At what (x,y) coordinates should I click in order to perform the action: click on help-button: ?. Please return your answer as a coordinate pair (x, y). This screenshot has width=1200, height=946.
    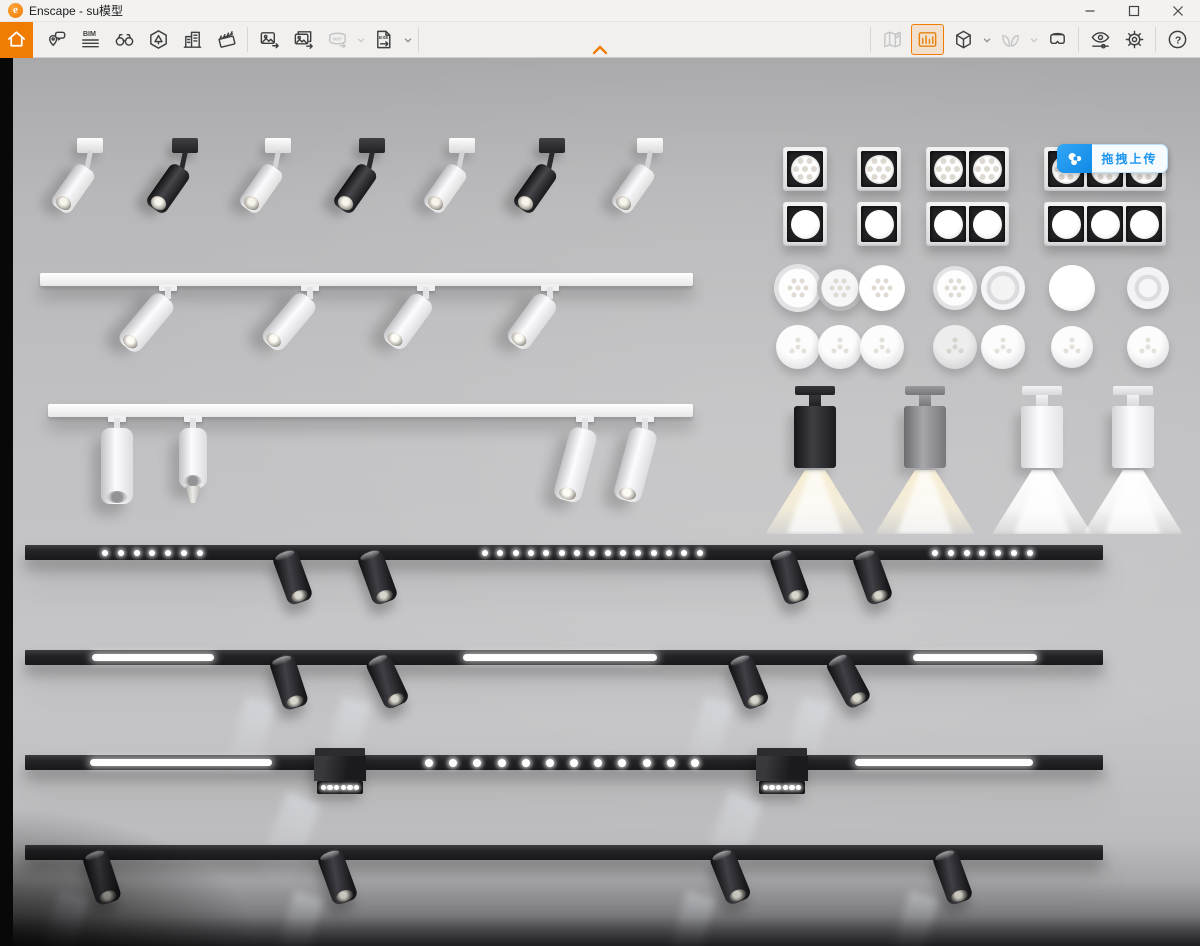
    Looking at the image, I should click on (1177, 39).